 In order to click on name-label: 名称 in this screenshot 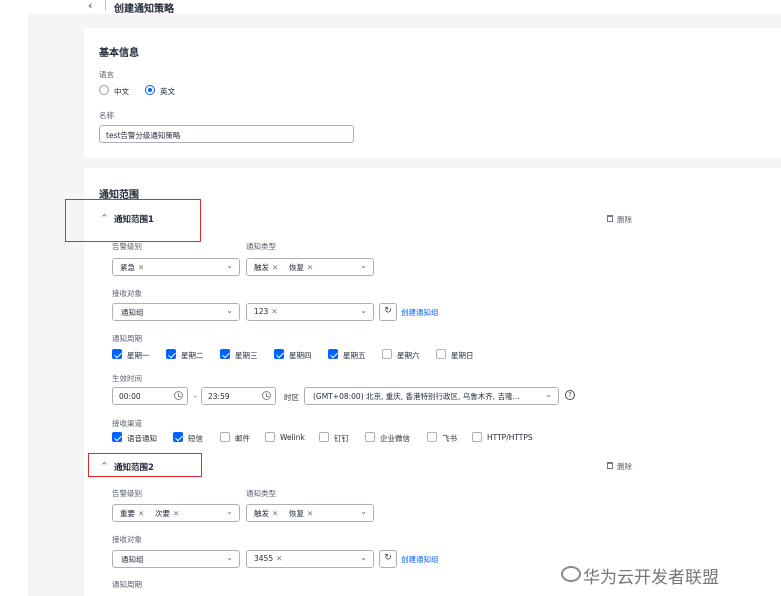, I will do `click(106, 115)`.